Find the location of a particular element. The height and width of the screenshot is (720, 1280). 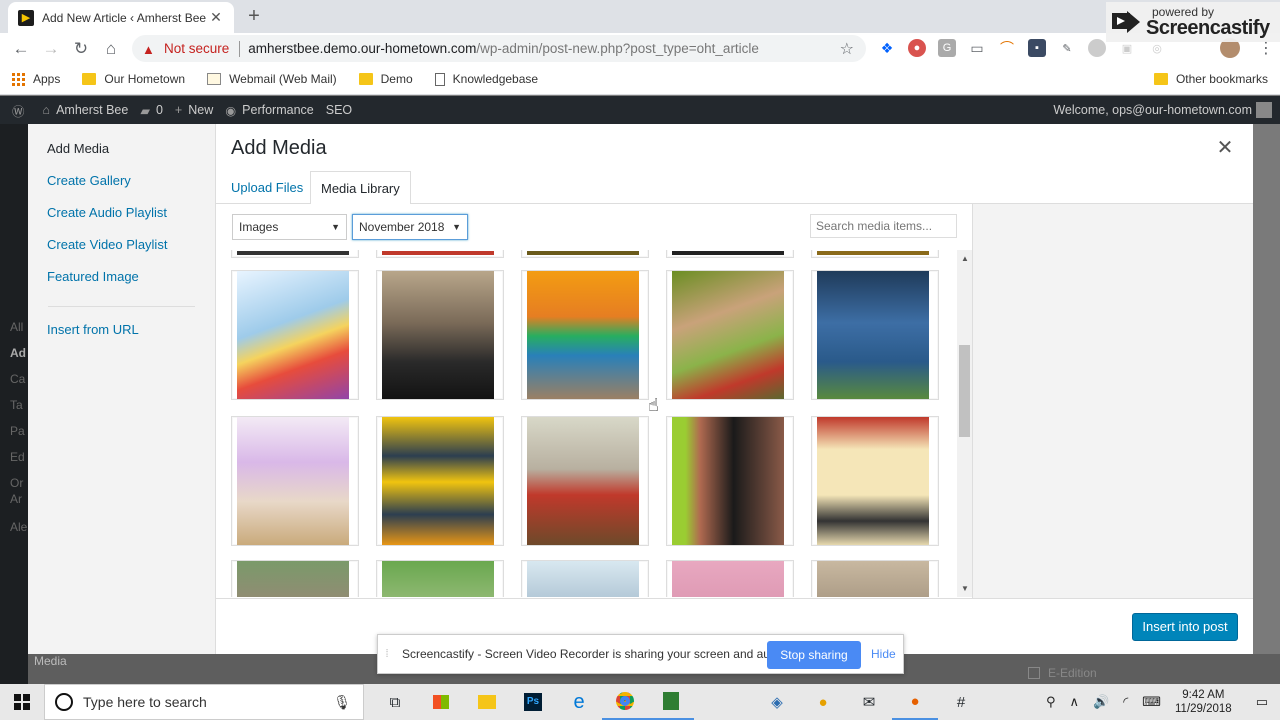

notifications-icon: ▭ is located at coordinates (1262, 702).